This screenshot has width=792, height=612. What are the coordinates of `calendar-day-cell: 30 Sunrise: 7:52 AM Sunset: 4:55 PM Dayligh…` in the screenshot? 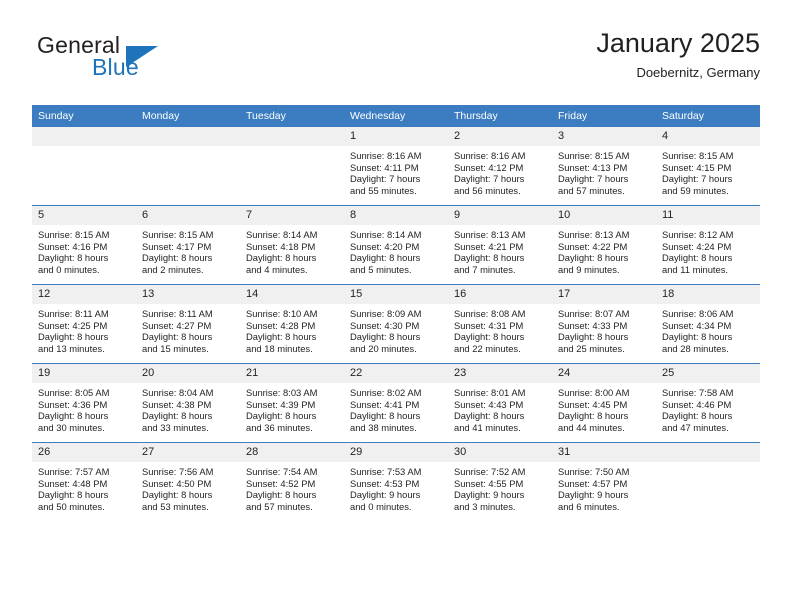 It's located at (500, 481).